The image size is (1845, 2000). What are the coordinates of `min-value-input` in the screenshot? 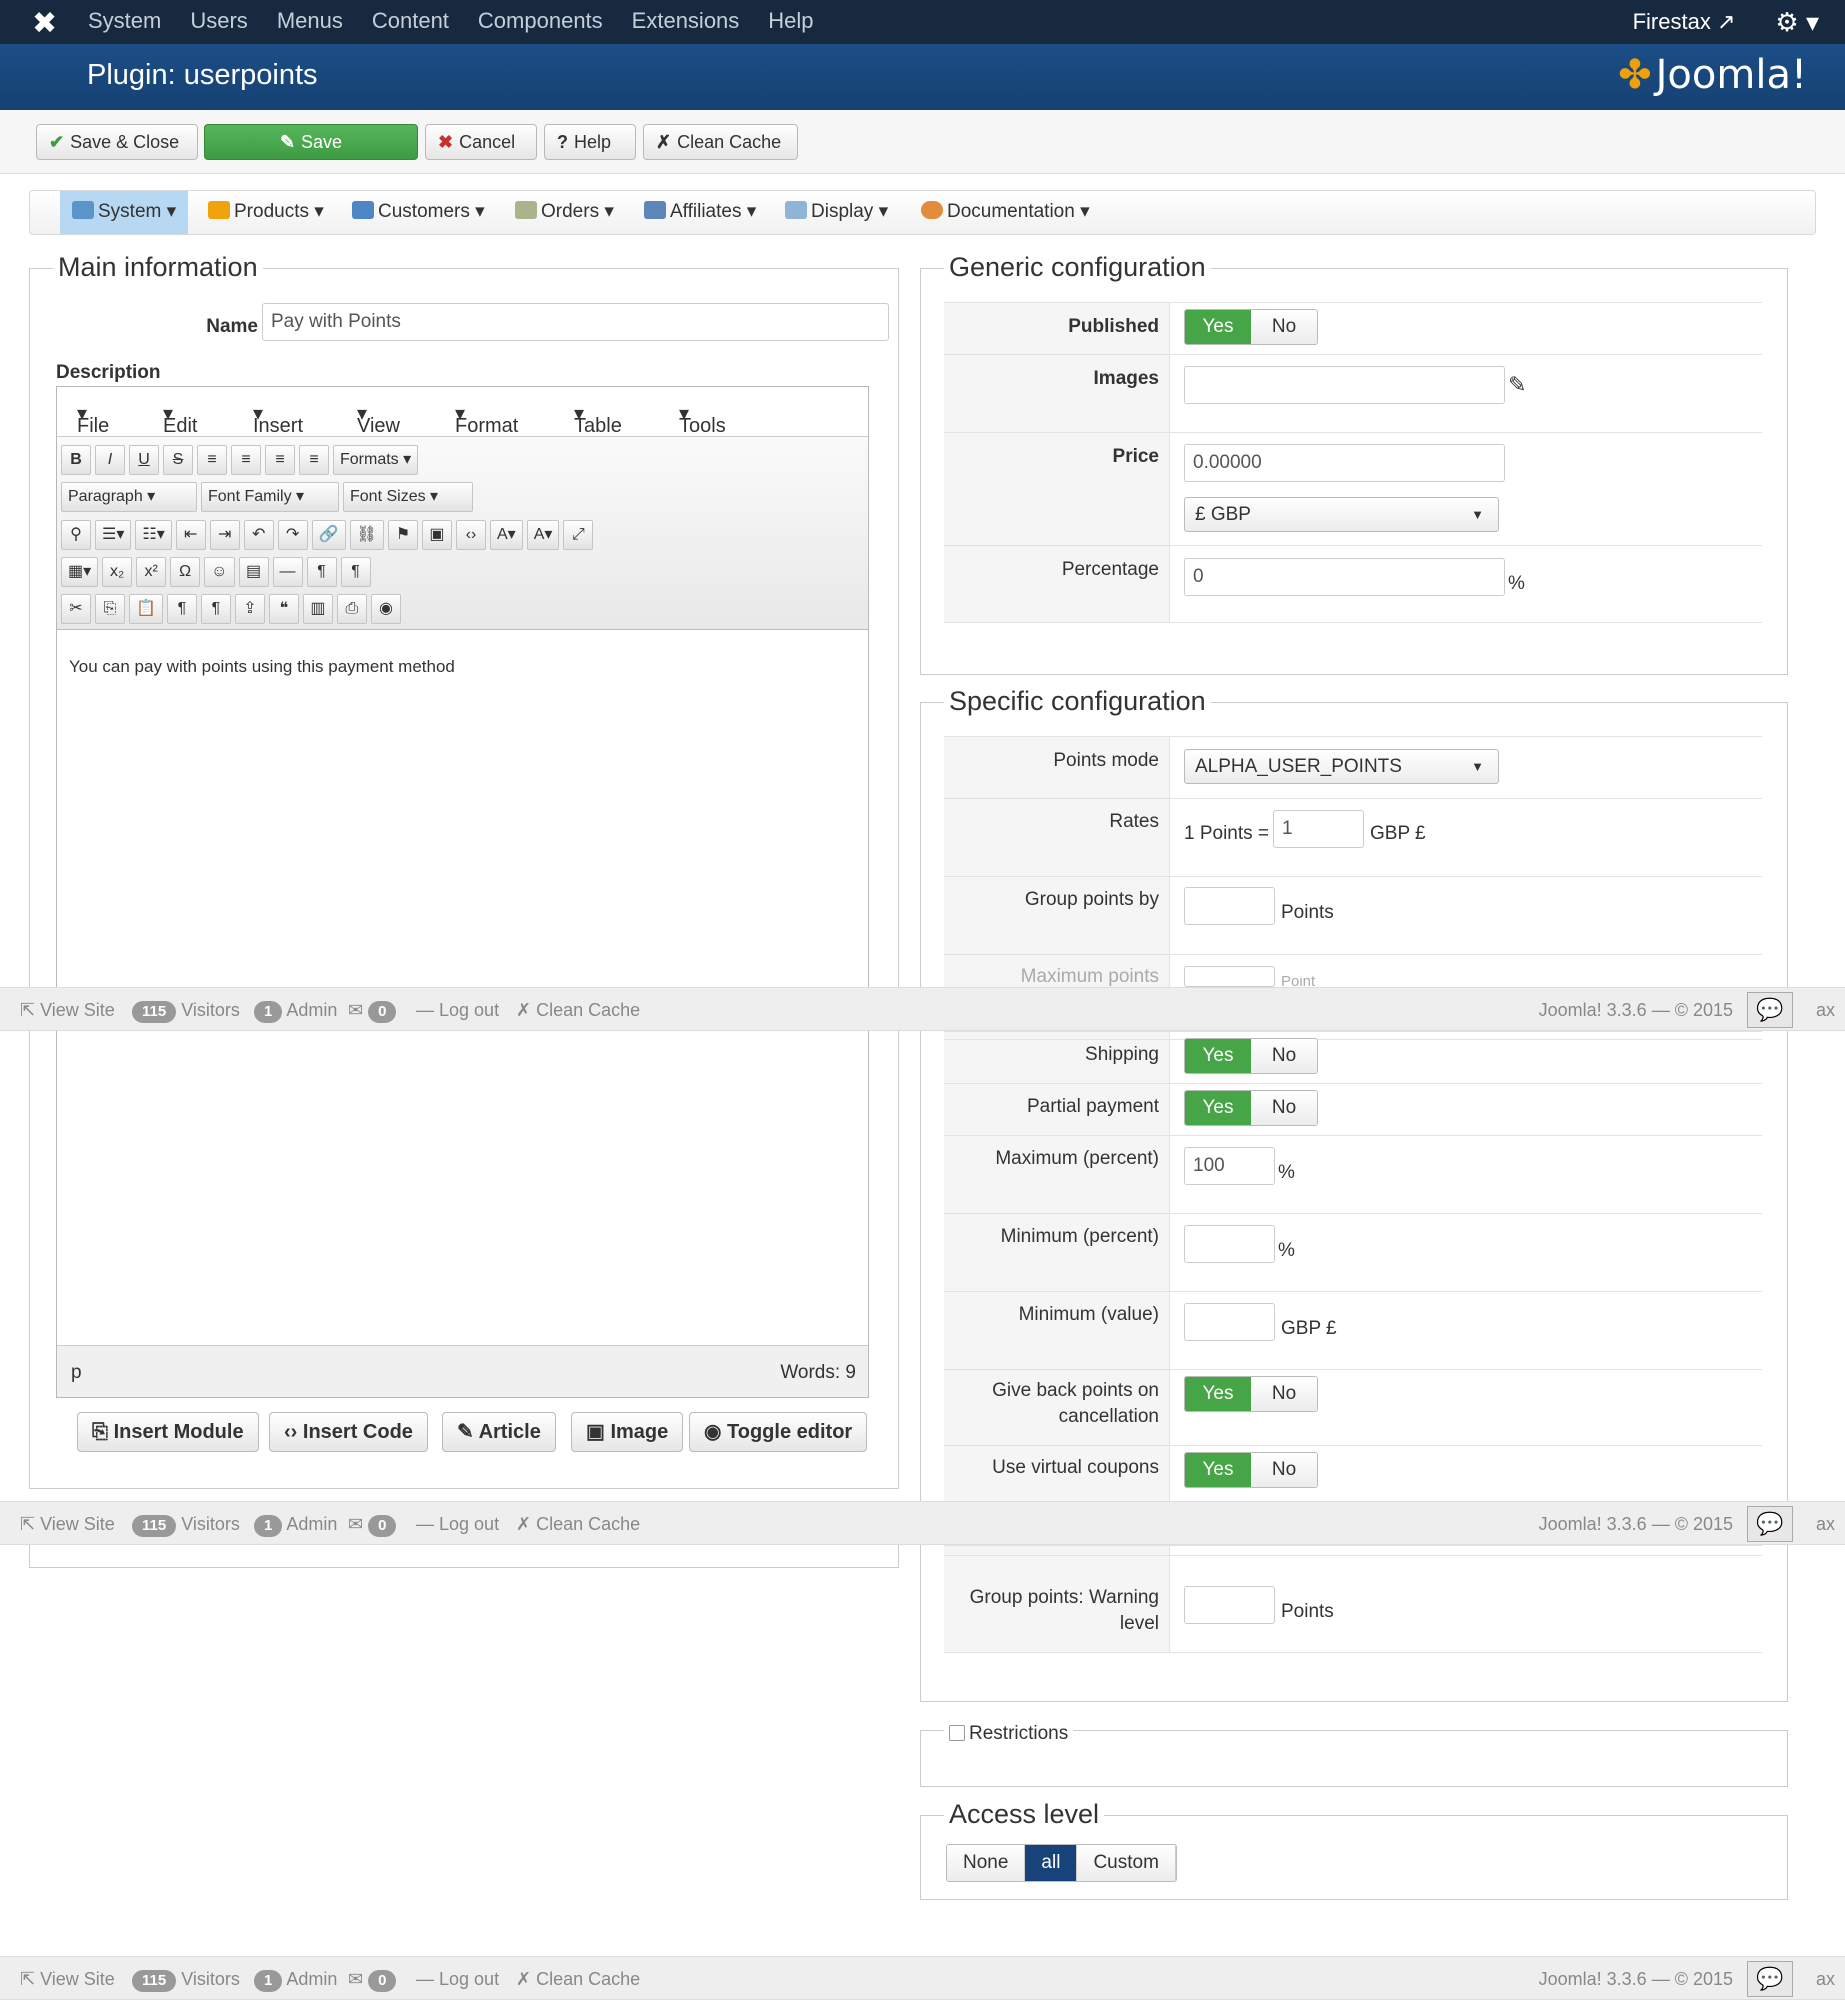 It's located at (1229, 1322).